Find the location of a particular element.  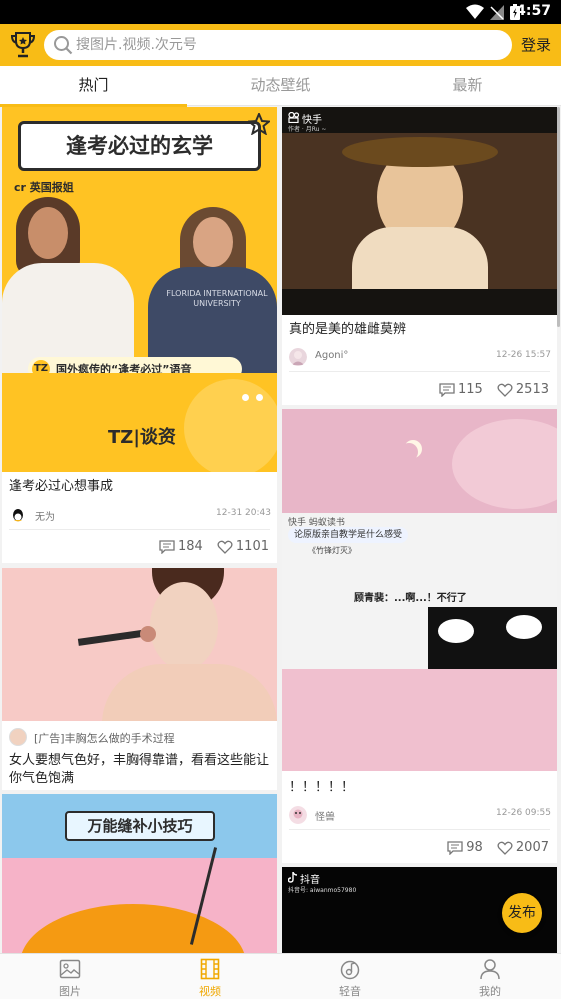

username: Agoni° is located at coordinates (331, 355).